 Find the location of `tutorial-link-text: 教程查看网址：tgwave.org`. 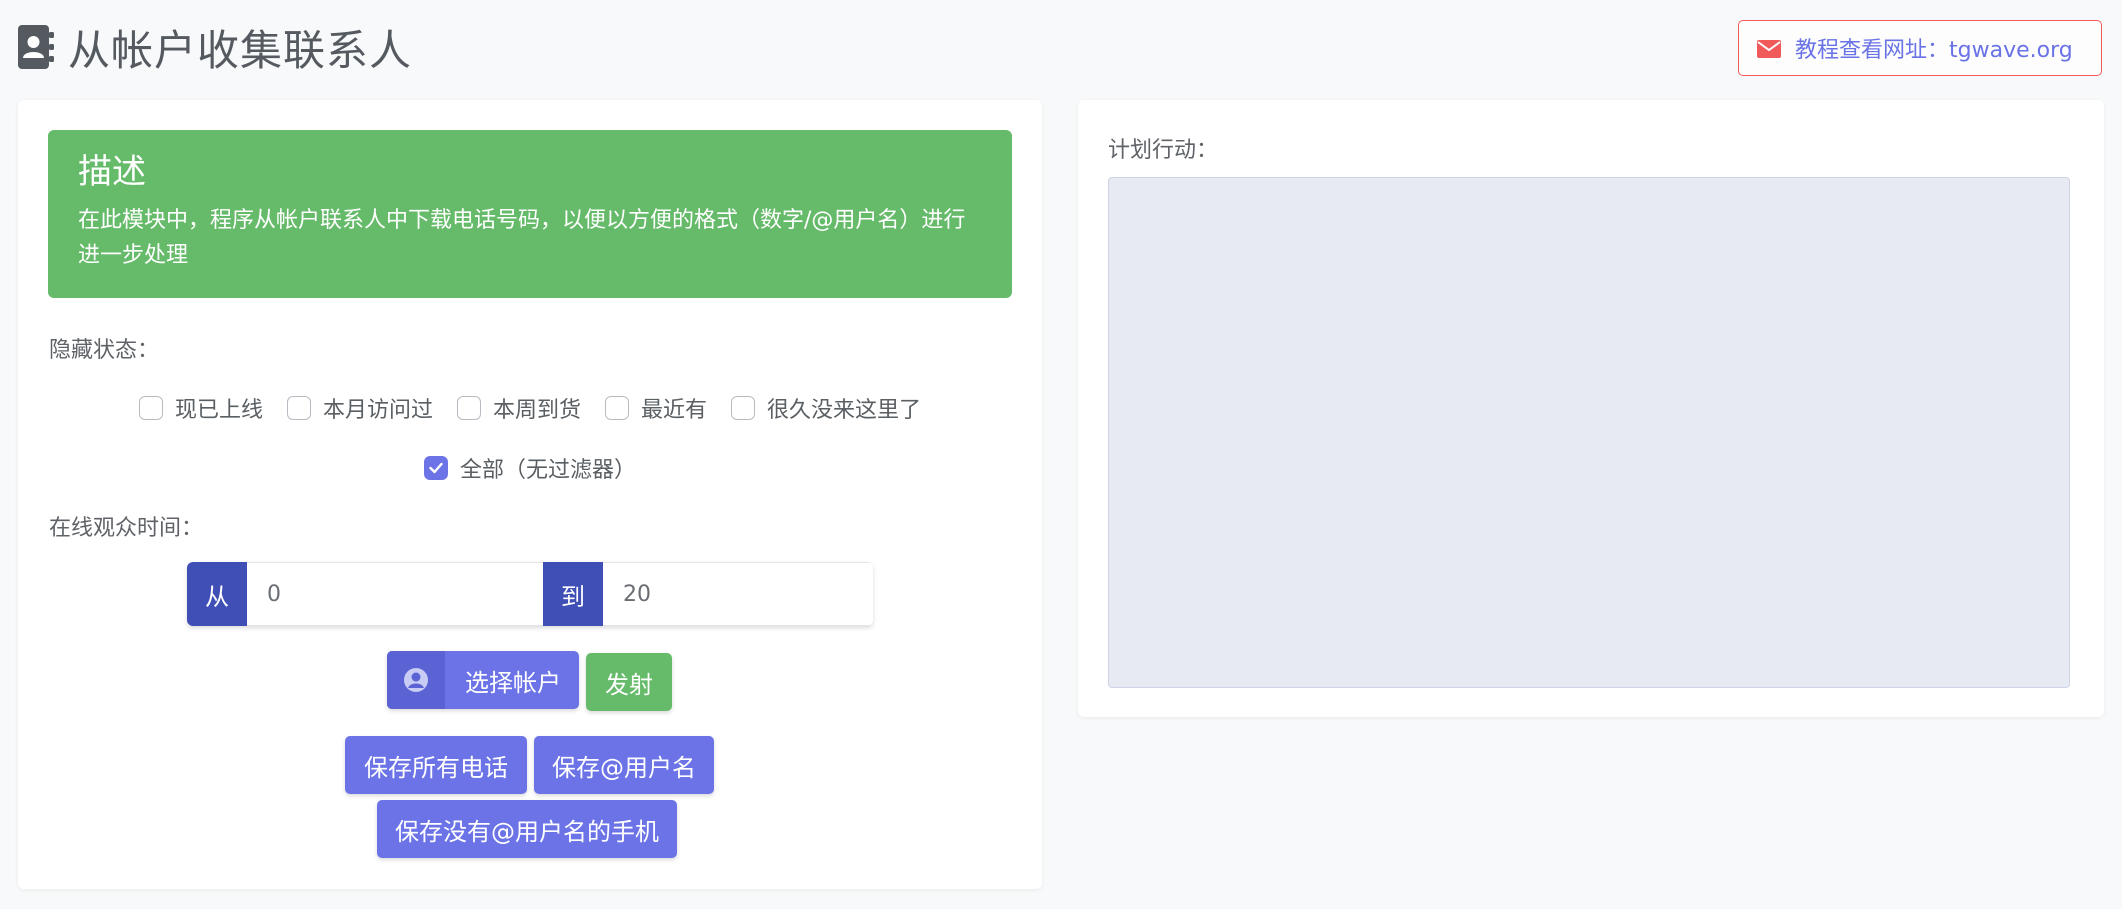

tutorial-link-text: 教程查看网址：tgwave.org is located at coordinates (1934, 50).